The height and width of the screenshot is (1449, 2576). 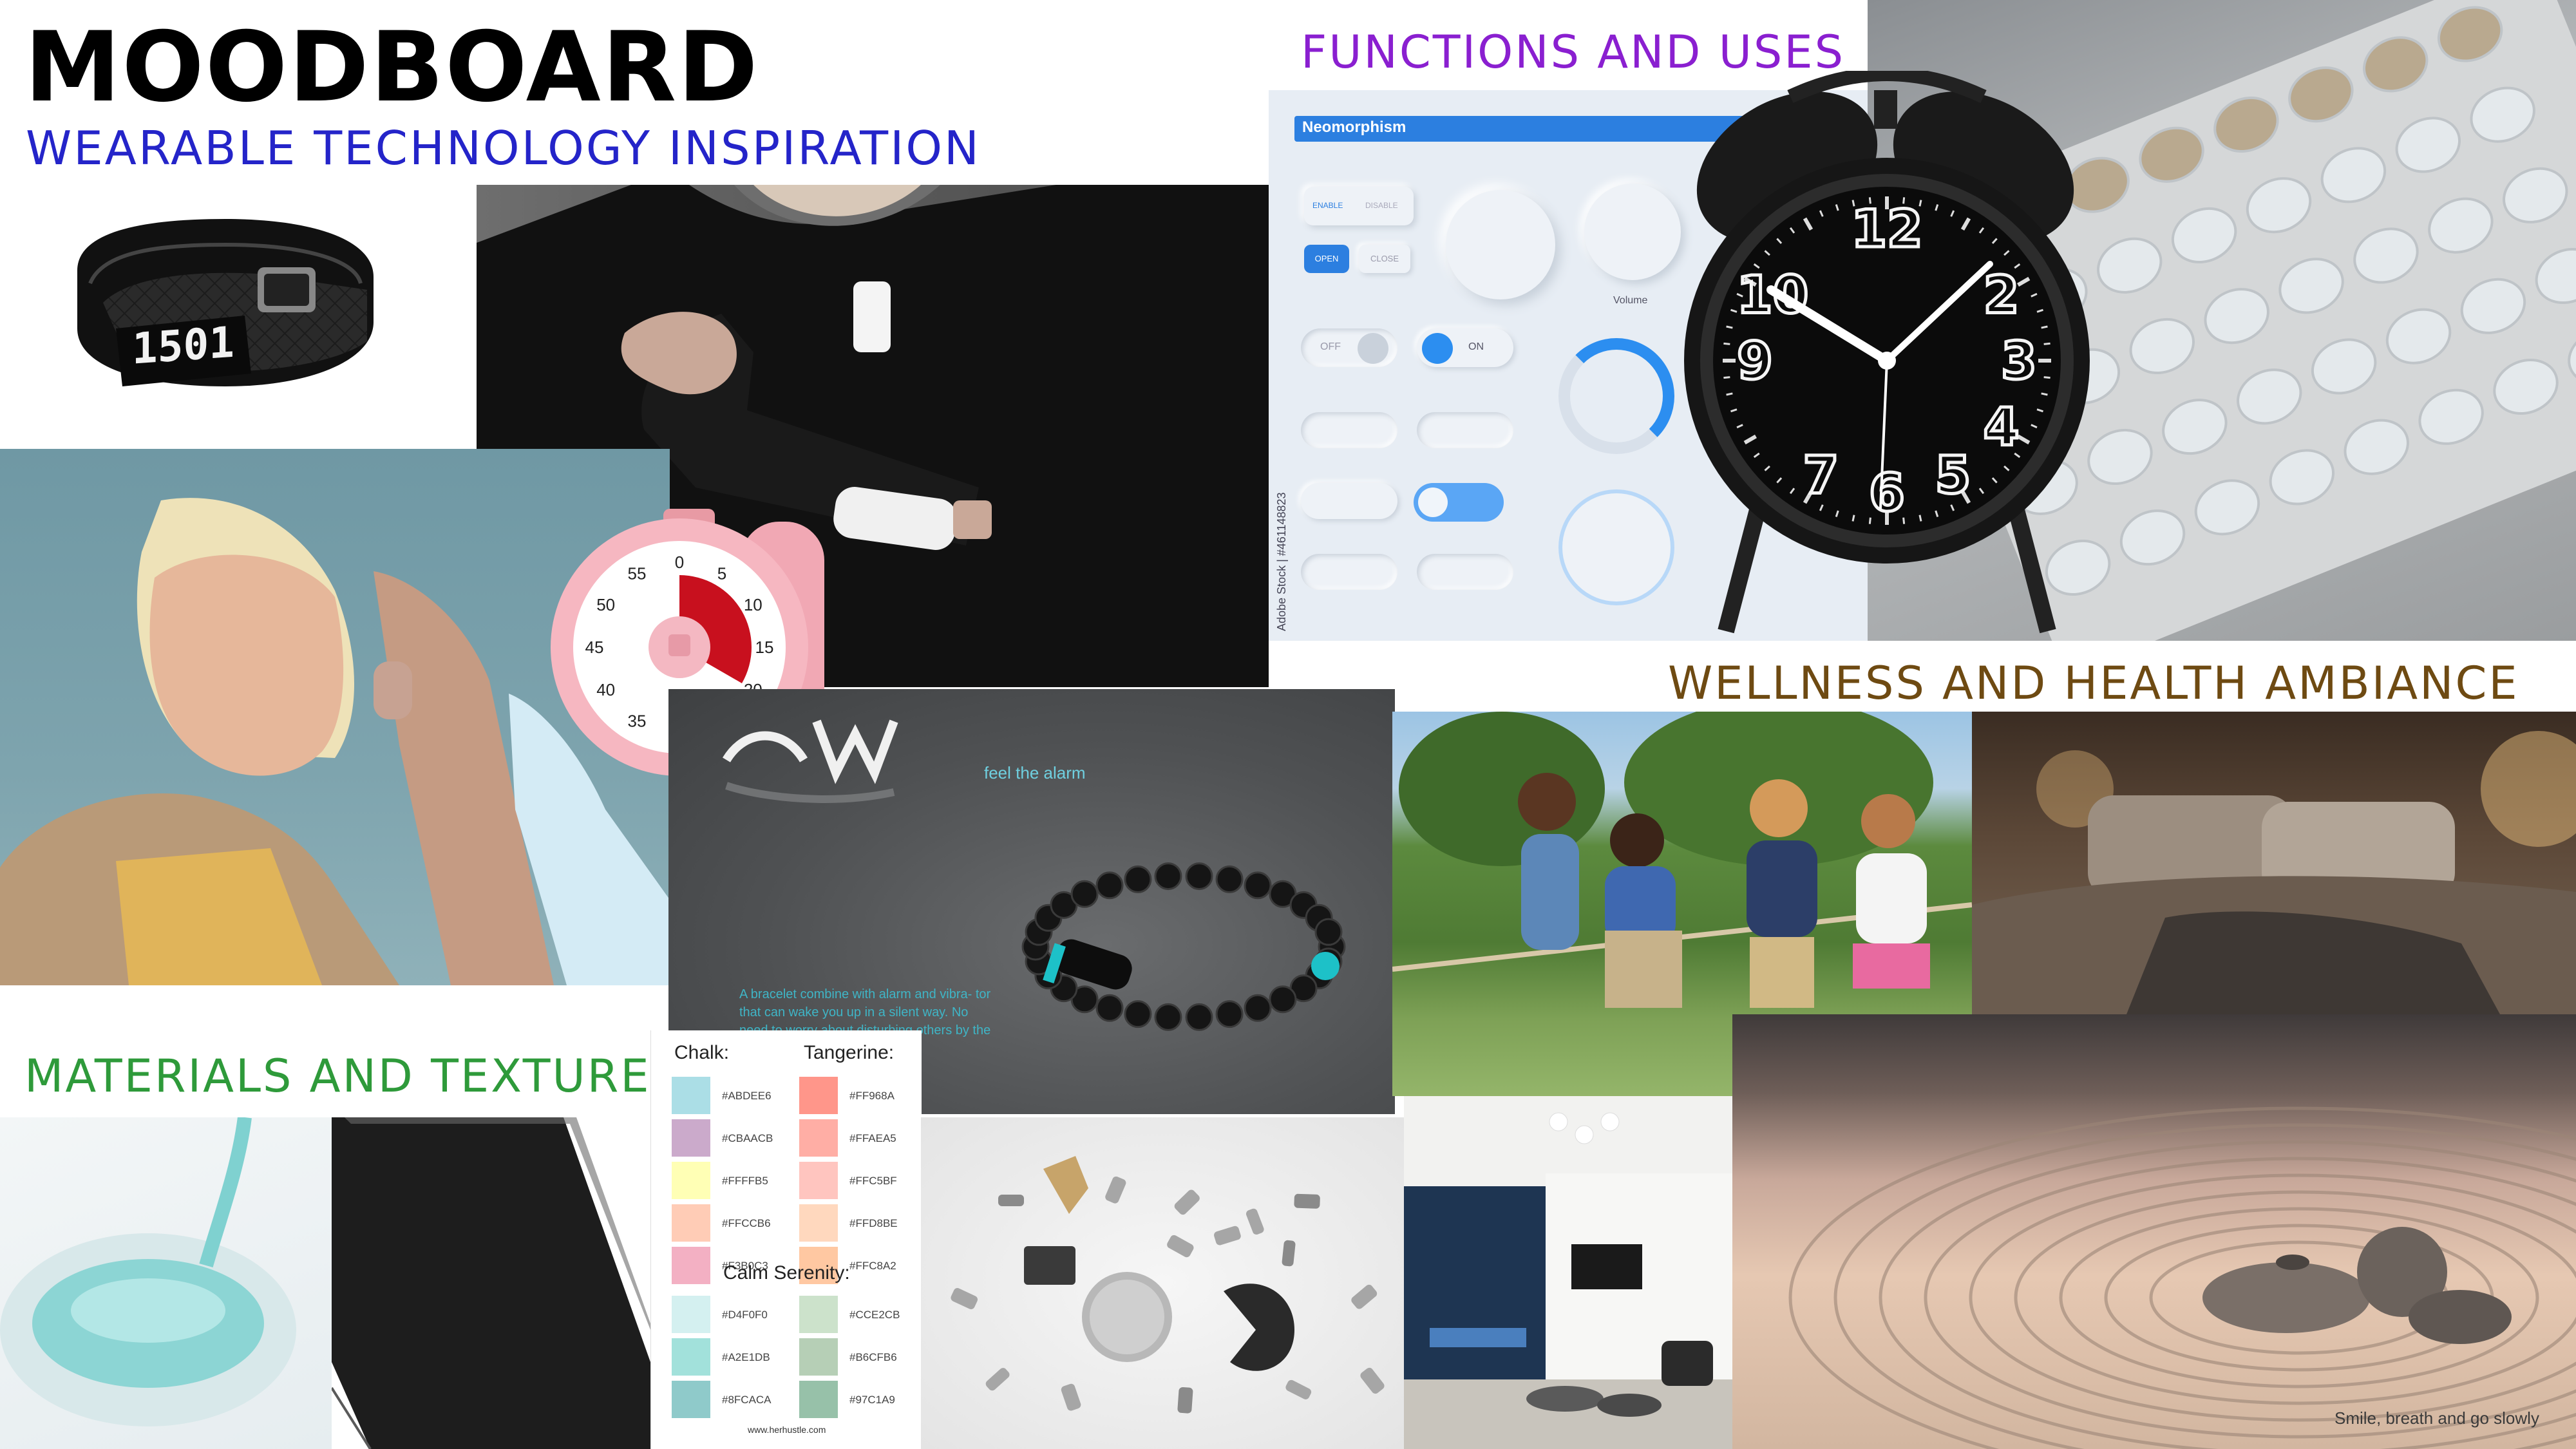 I want to click on clock-numeral: 3, so click(x=2019, y=361).